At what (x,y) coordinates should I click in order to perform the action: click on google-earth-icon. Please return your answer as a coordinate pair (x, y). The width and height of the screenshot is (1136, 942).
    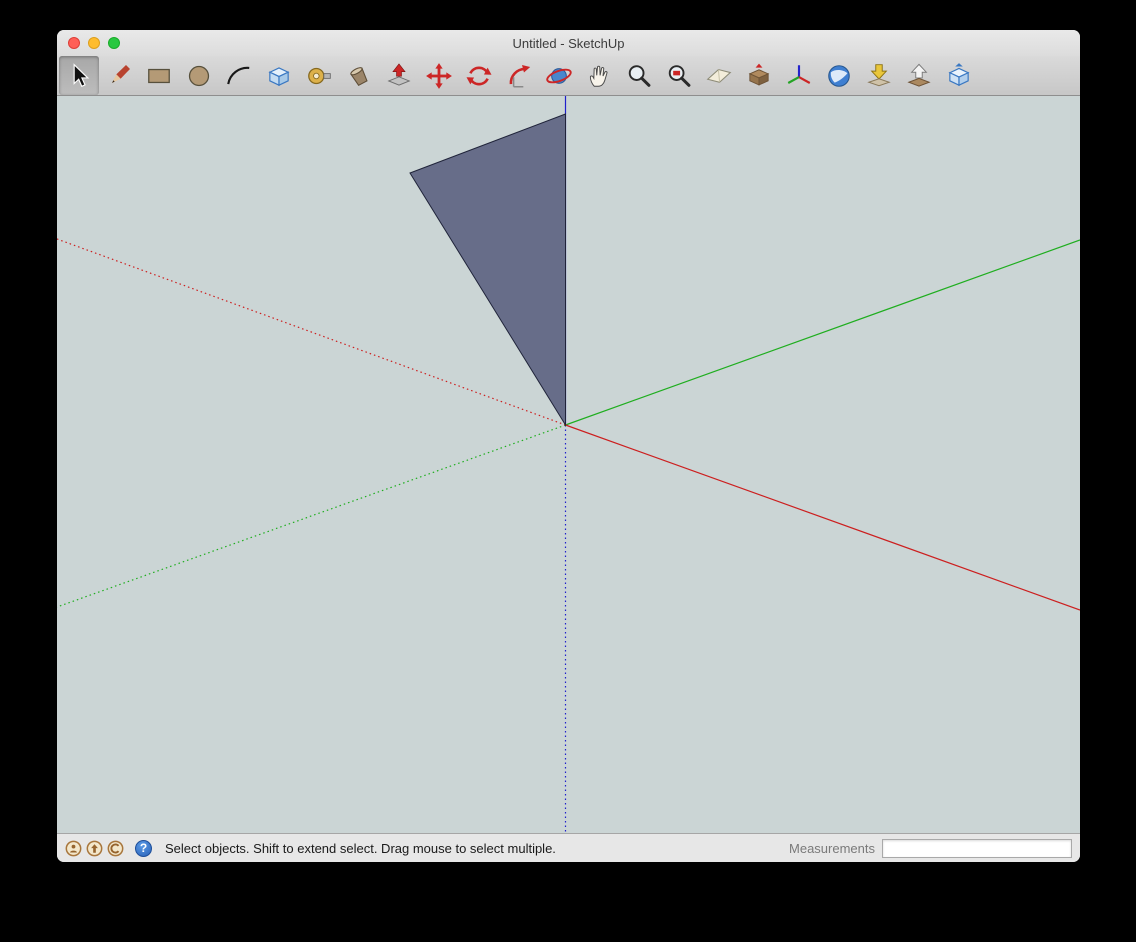
    Looking at the image, I should click on (839, 75).